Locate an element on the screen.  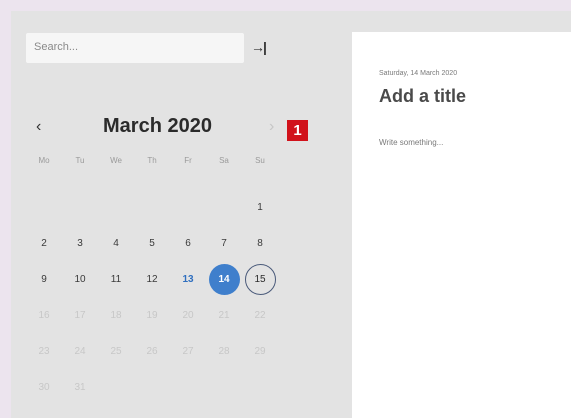
calendar-day-2: 2 is located at coordinates (44, 243).